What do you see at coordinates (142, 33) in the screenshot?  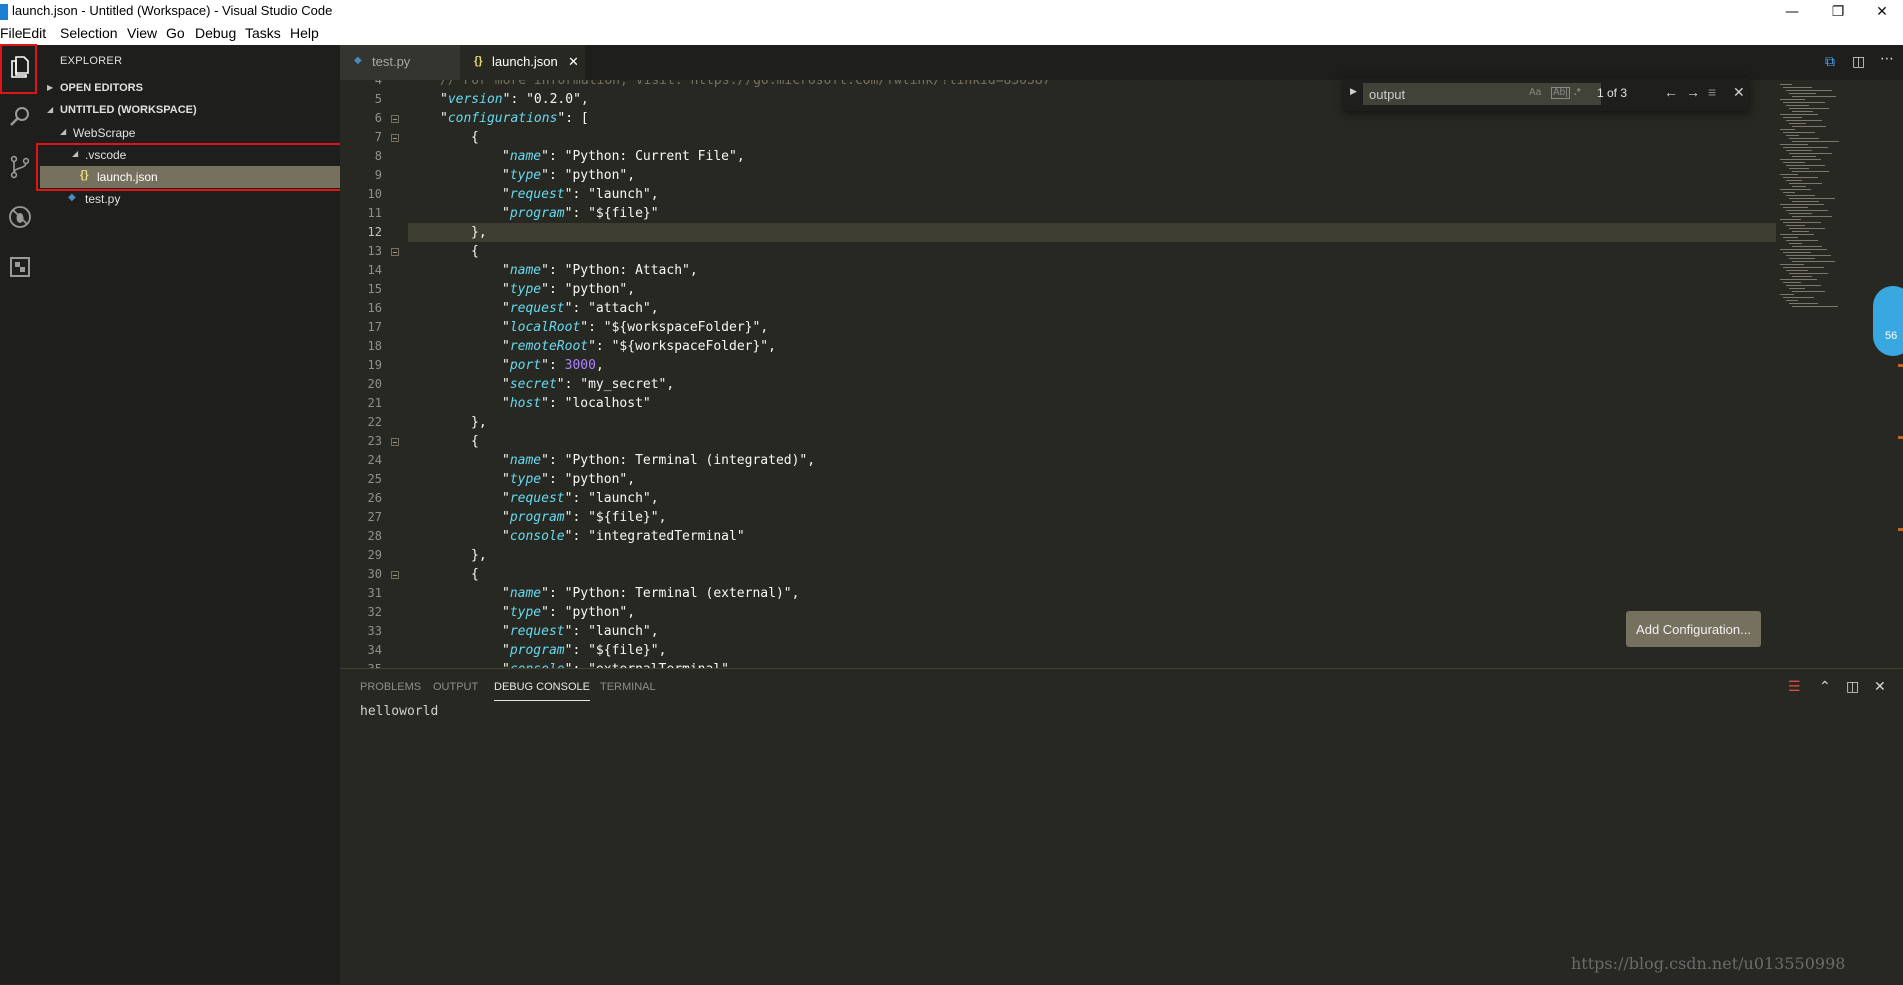 I see `menu-view: View` at bounding box center [142, 33].